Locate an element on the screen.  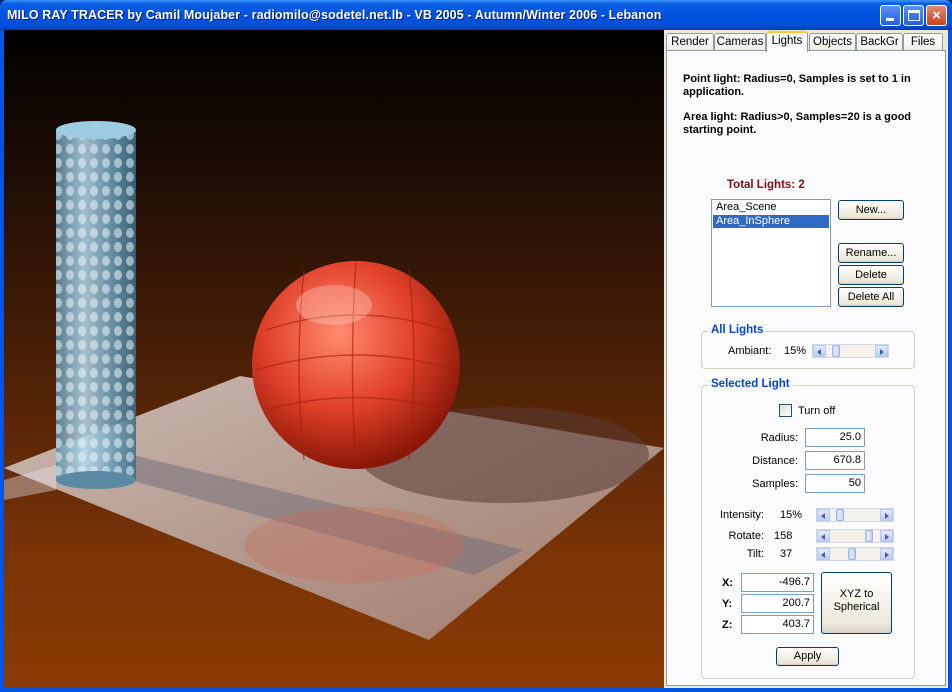
ambient-value: 15% is located at coordinates (795, 351).